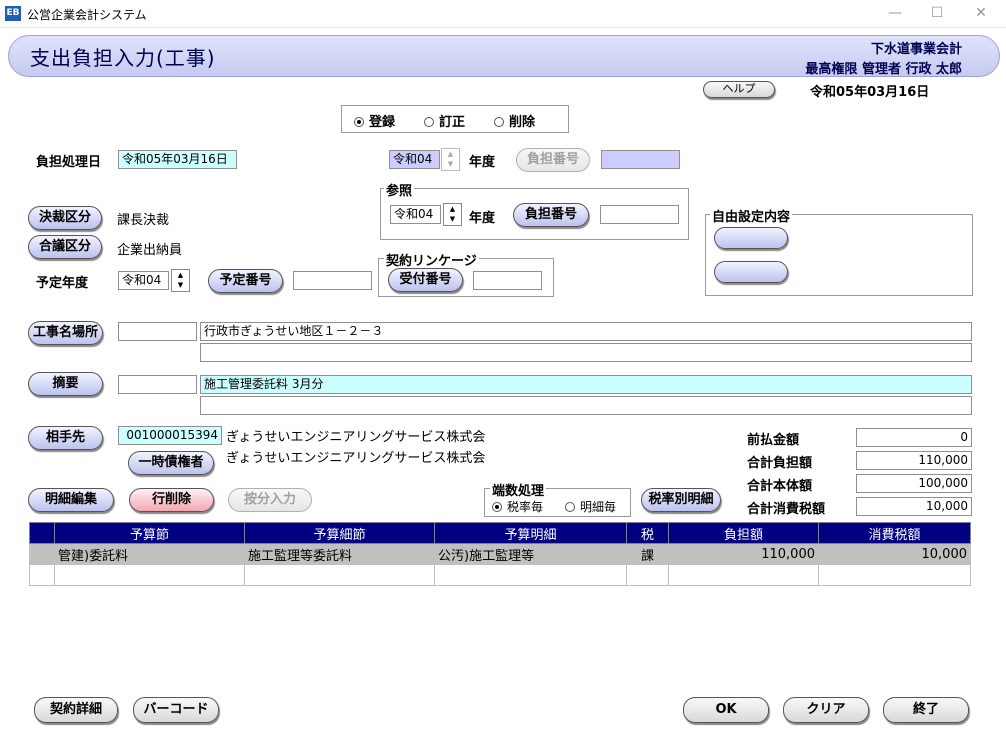 The image size is (1006, 731). Describe the element at coordinates (590, 506) in the screenshot. I see `rounding-per-detail-radio: 明細毎` at that location.